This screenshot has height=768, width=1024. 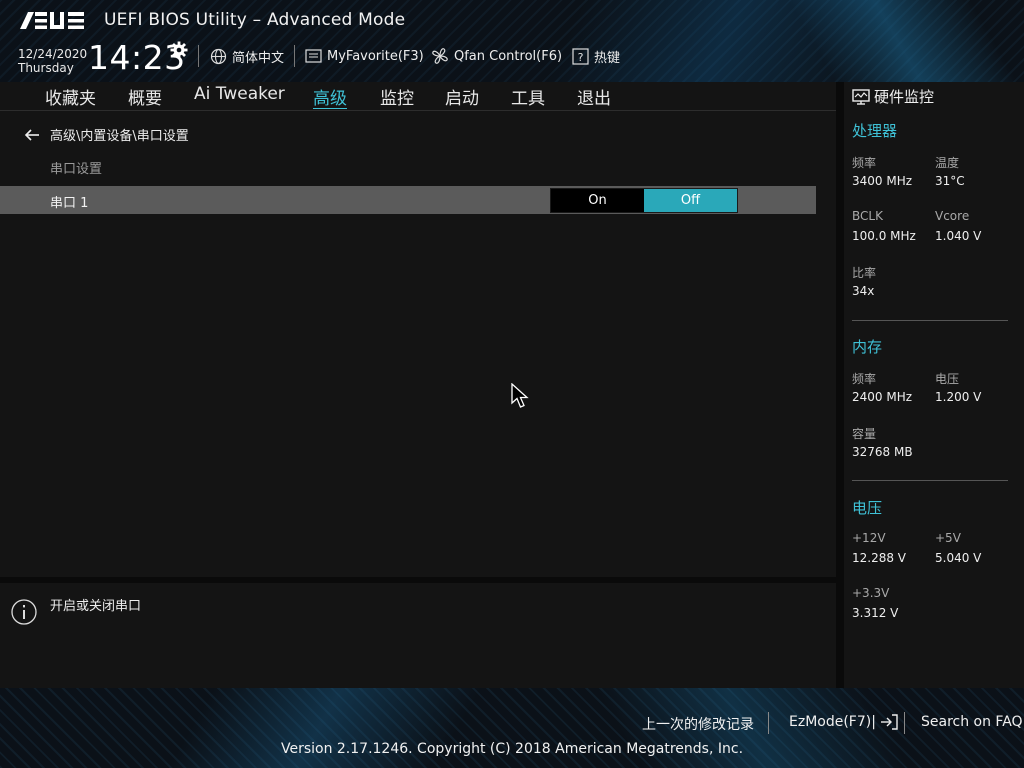 I want to click on mem-volt-label: 电压, so click(x=947, y=379).